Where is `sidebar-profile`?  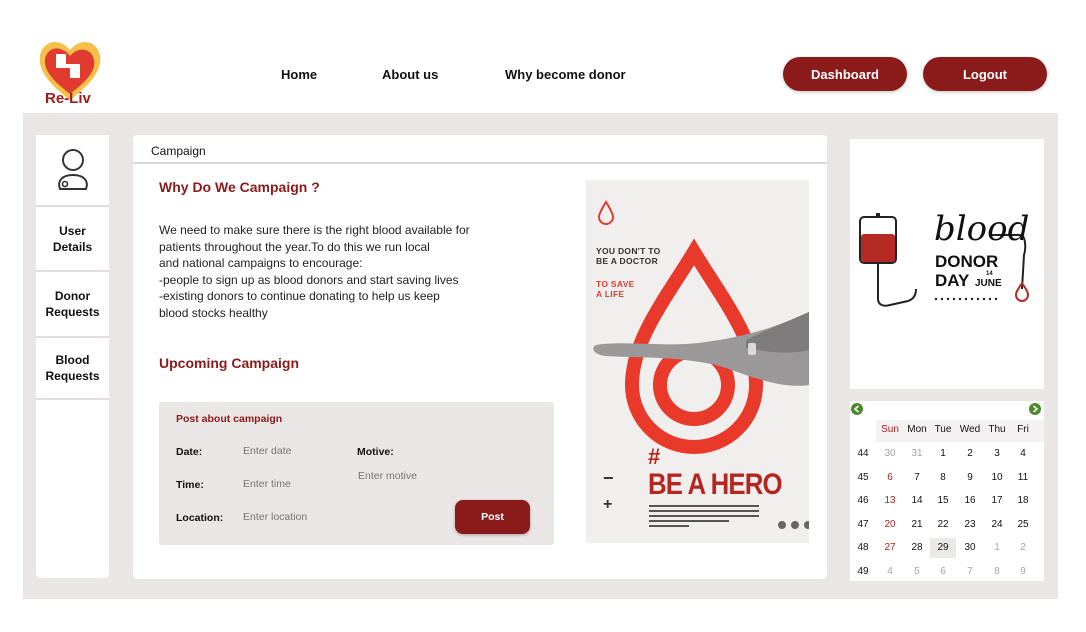
sidebar-profile is located at coordinates (72, 171).